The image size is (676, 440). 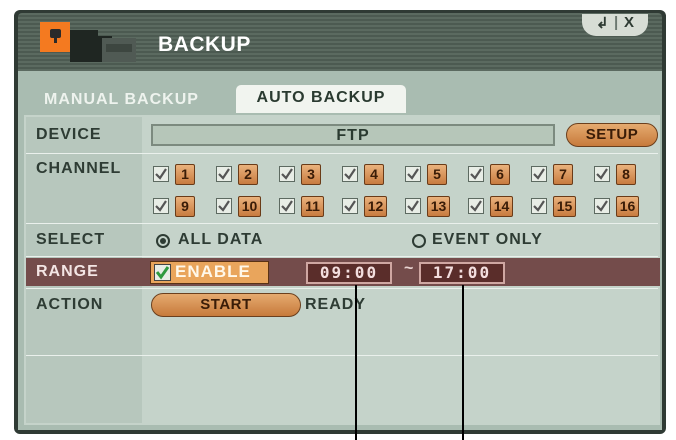 What do you see at coordinates (71, 239) in the screenshot?
I see `select-label: SELECT` at bounding box center [71, 239].